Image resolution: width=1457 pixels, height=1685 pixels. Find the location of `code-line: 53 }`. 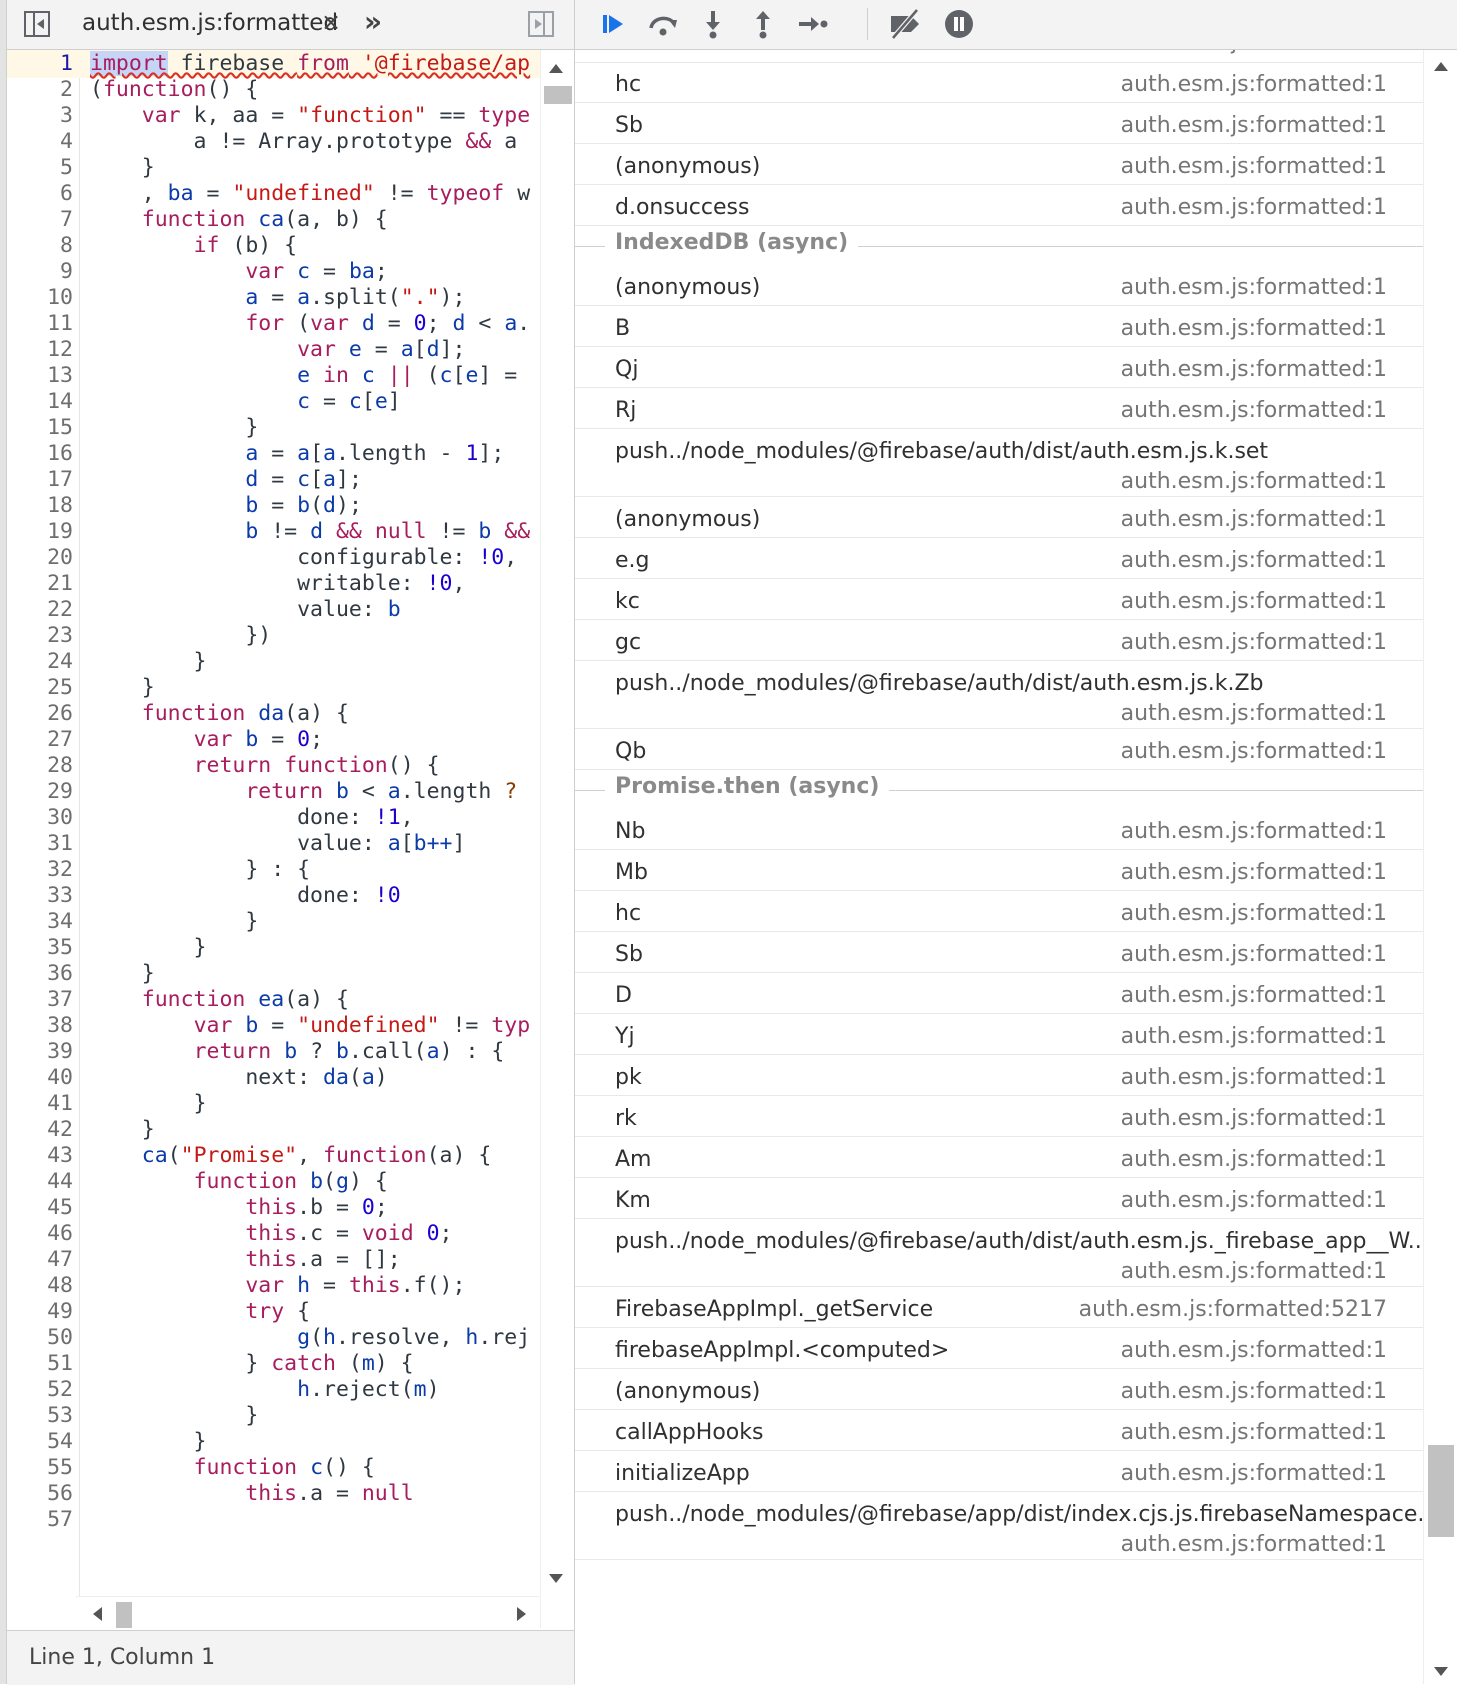

code-line: 53 } is located at coordinates (273, 1416).